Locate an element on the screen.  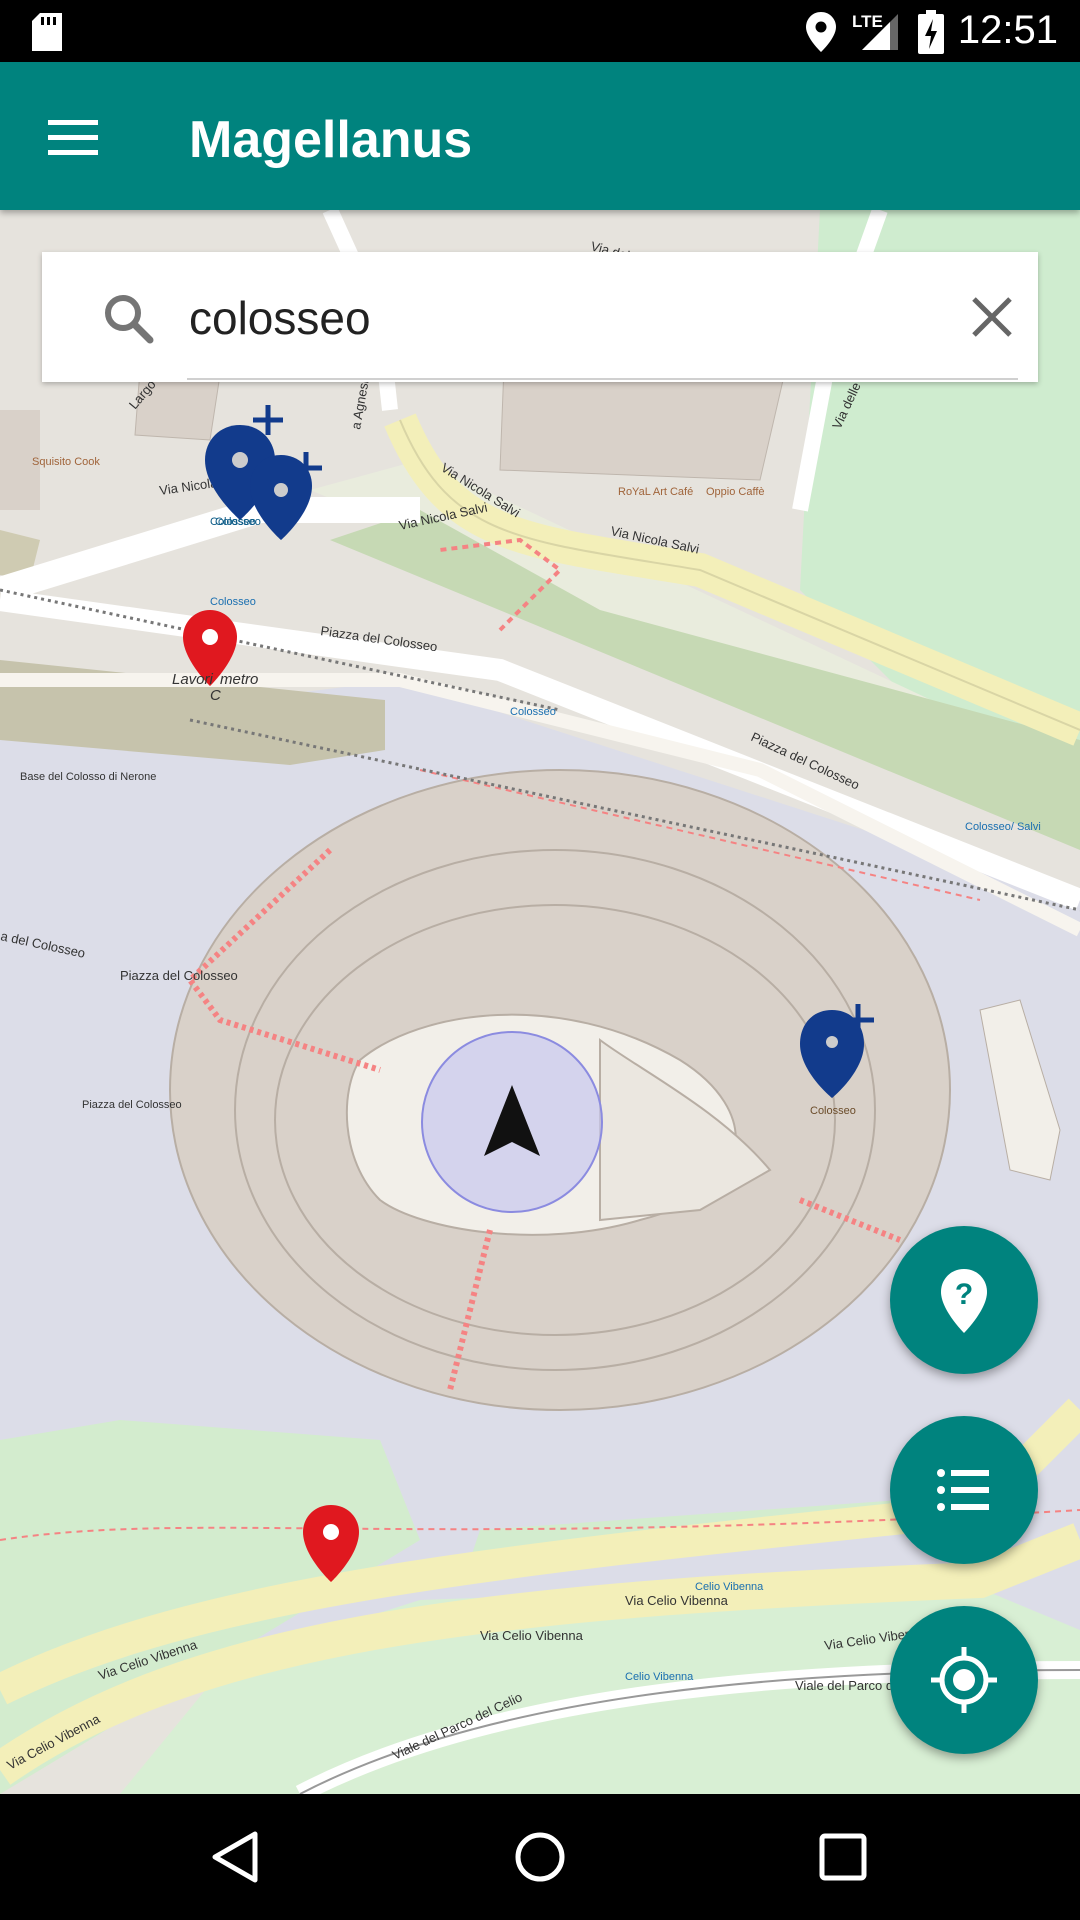
blue-marker-label: Colosseo is located at coordinates (238, 522).